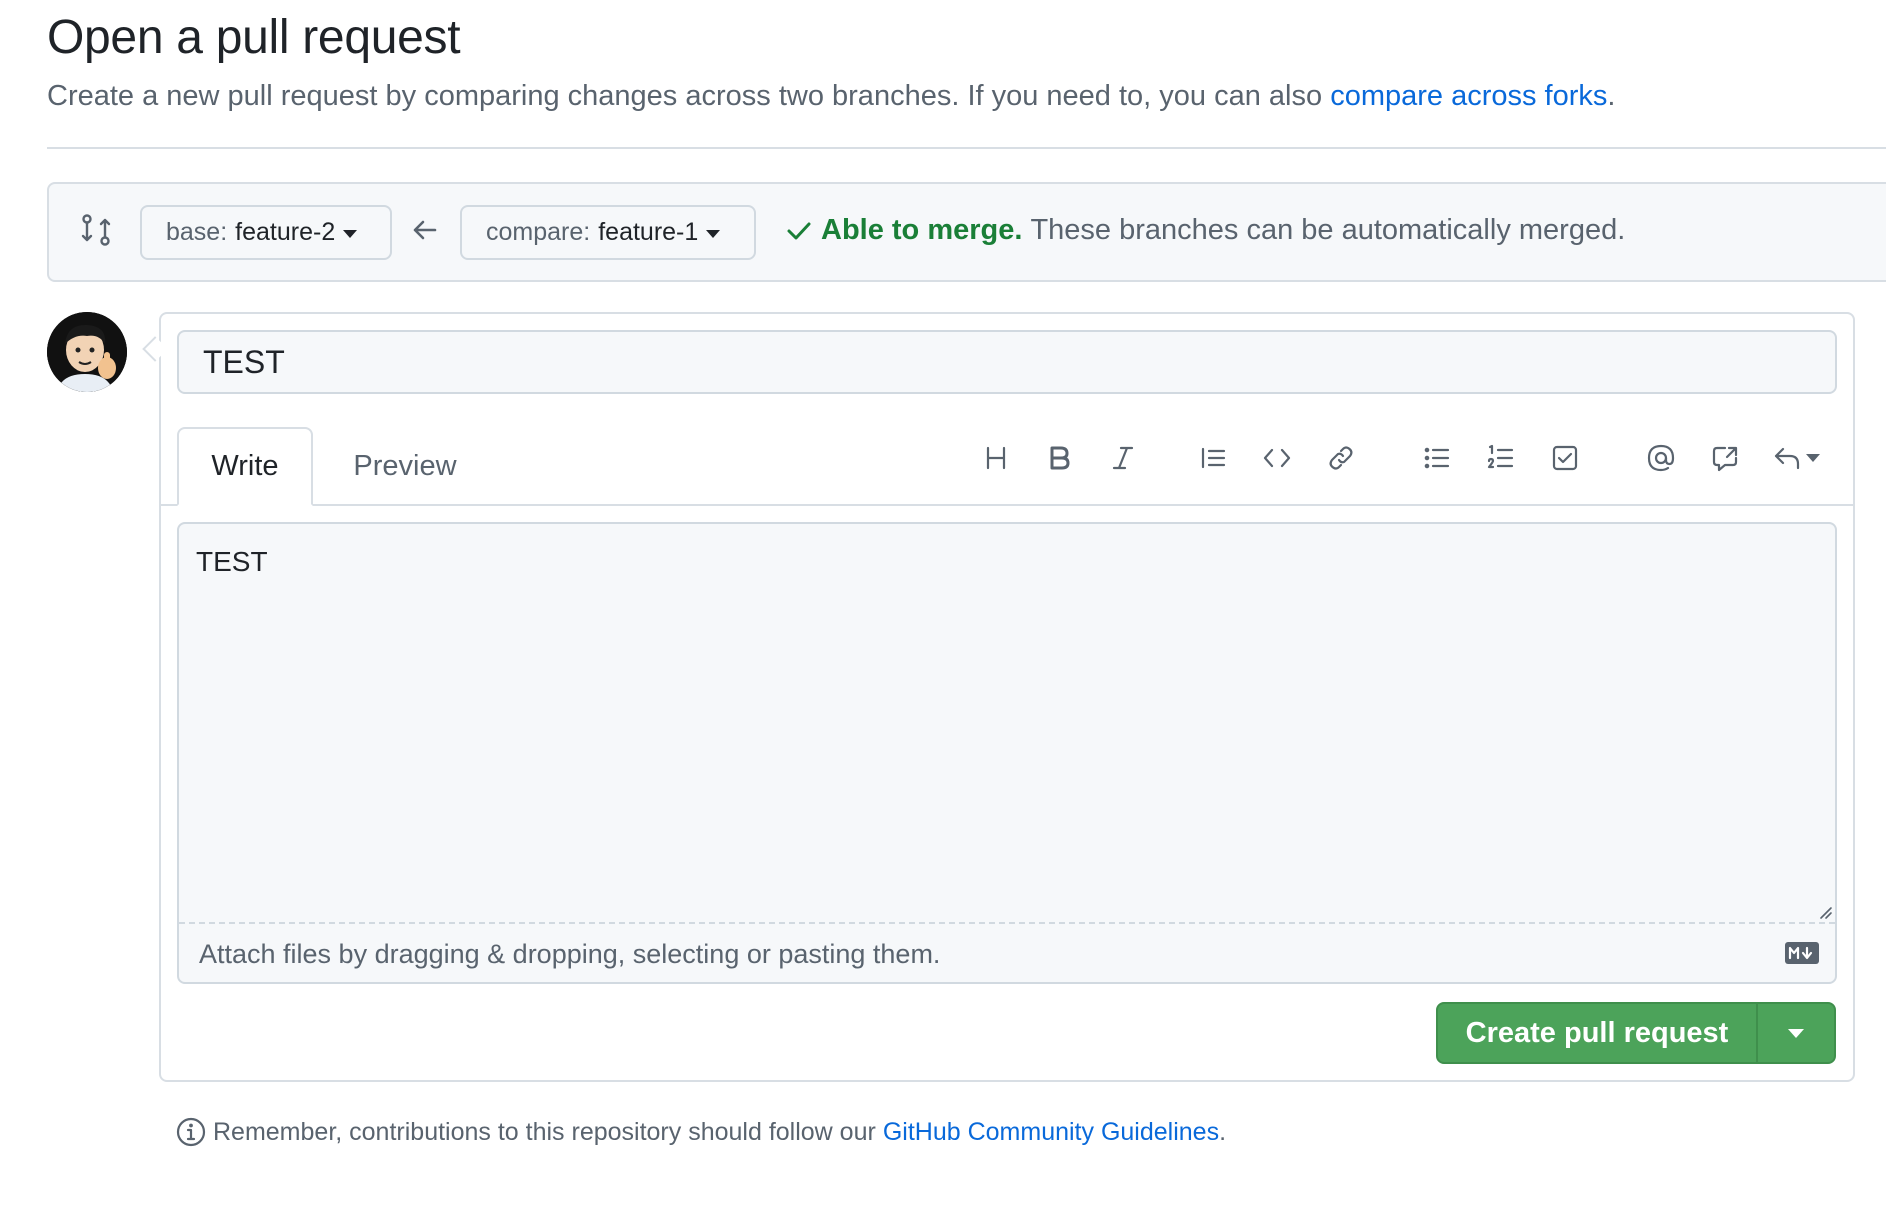 Image resolution: width=1886 pixels, height=1210 pixels. I want to click on note-end: ., so click(1223, 1131).